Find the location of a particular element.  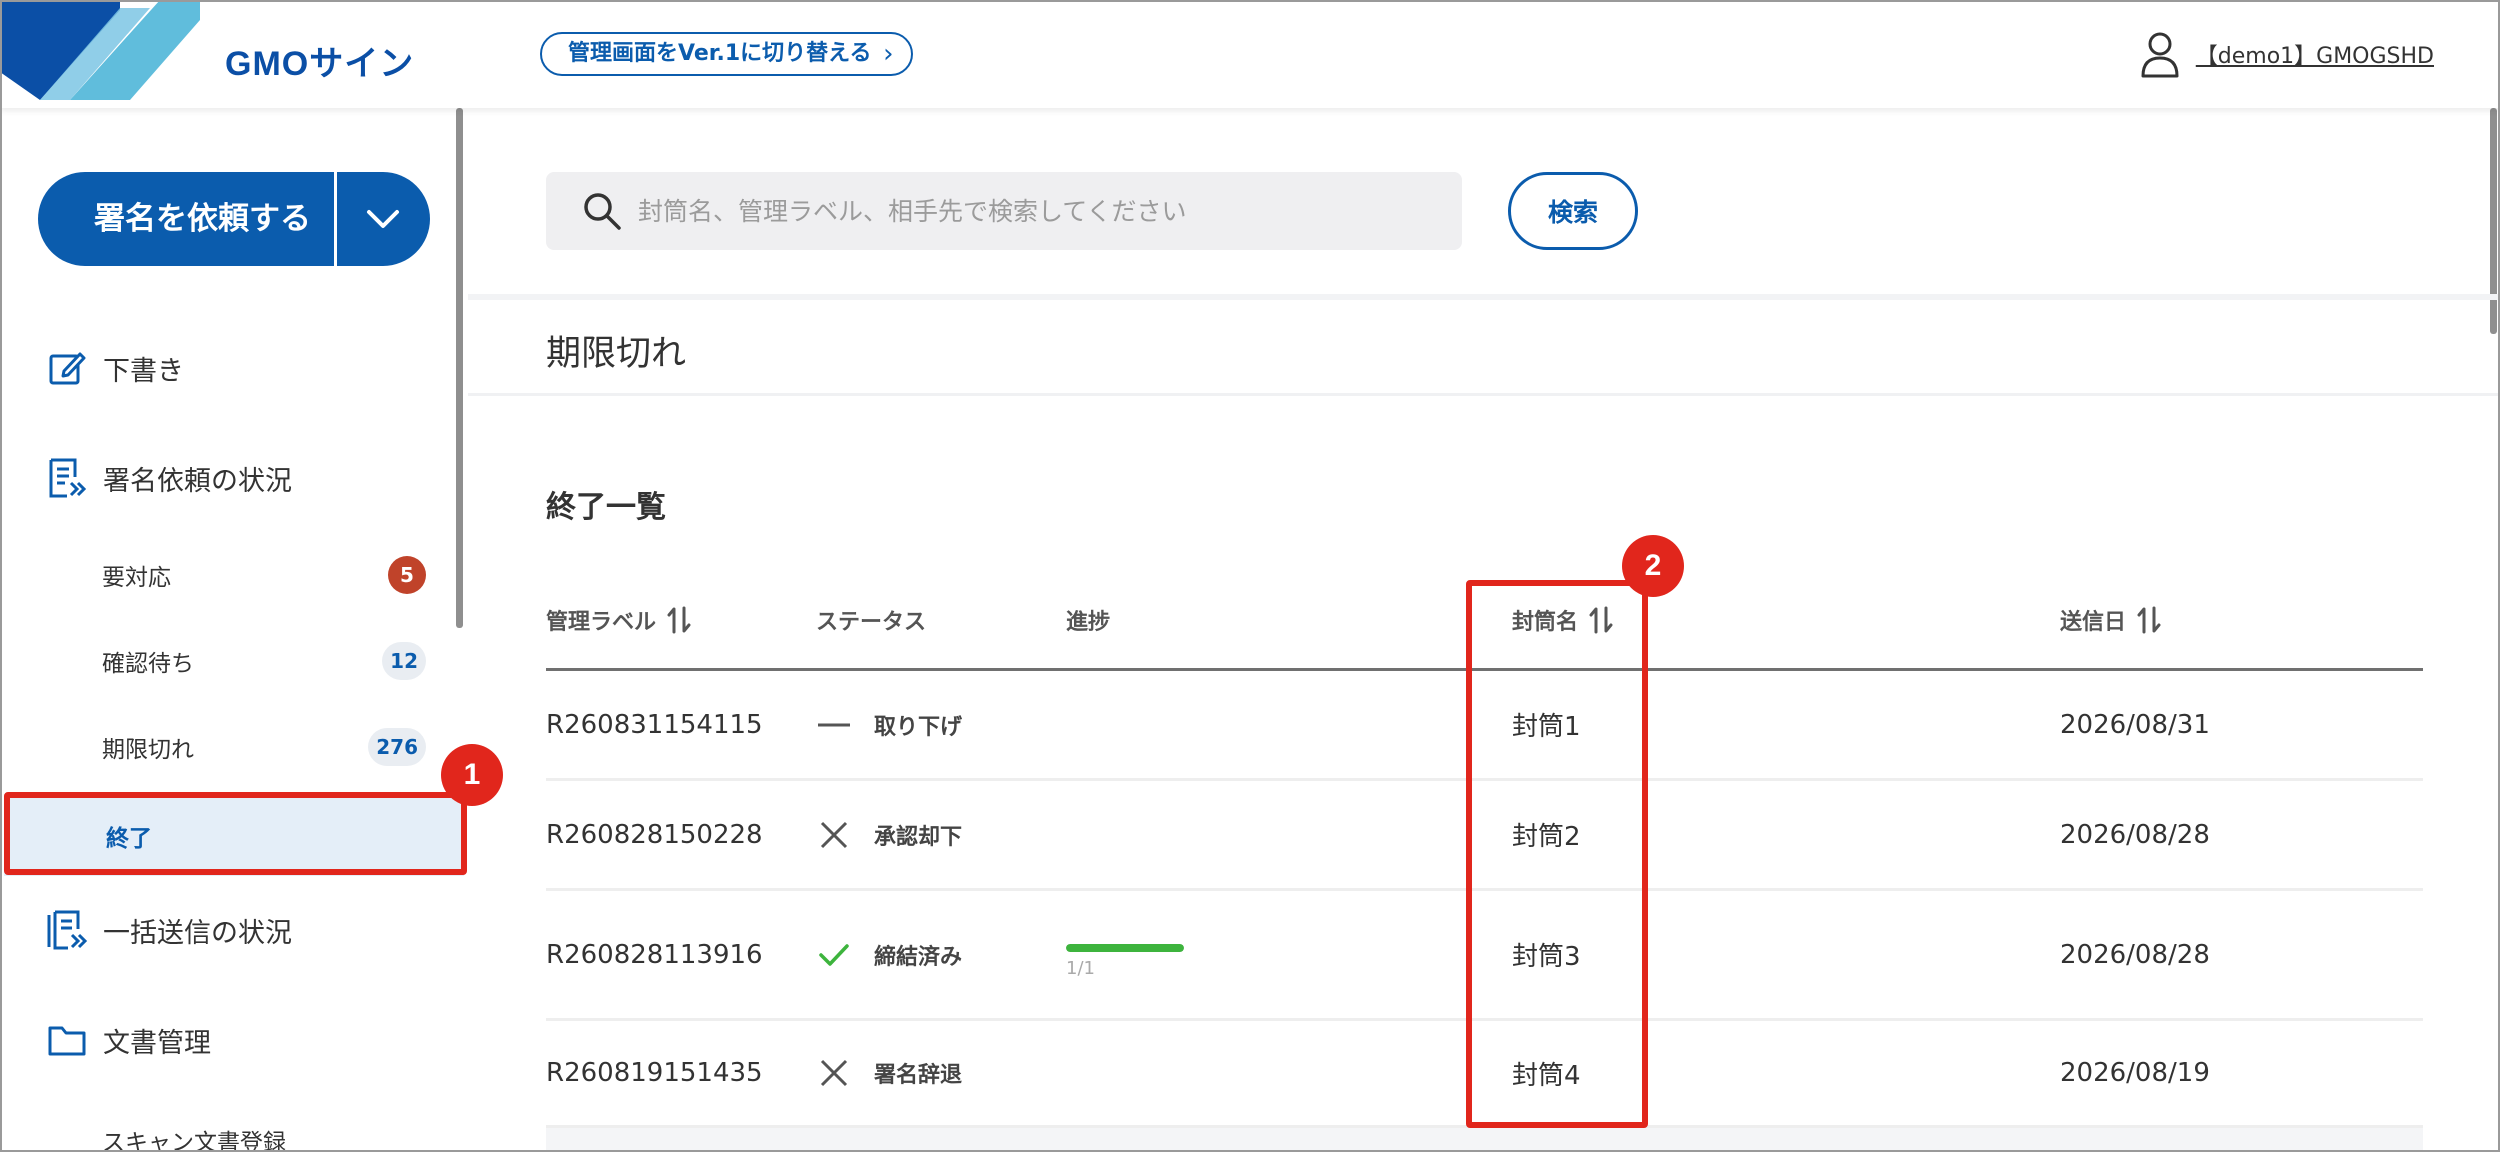

cell-label: R260819151435 is located at coordinates (654, 1073).